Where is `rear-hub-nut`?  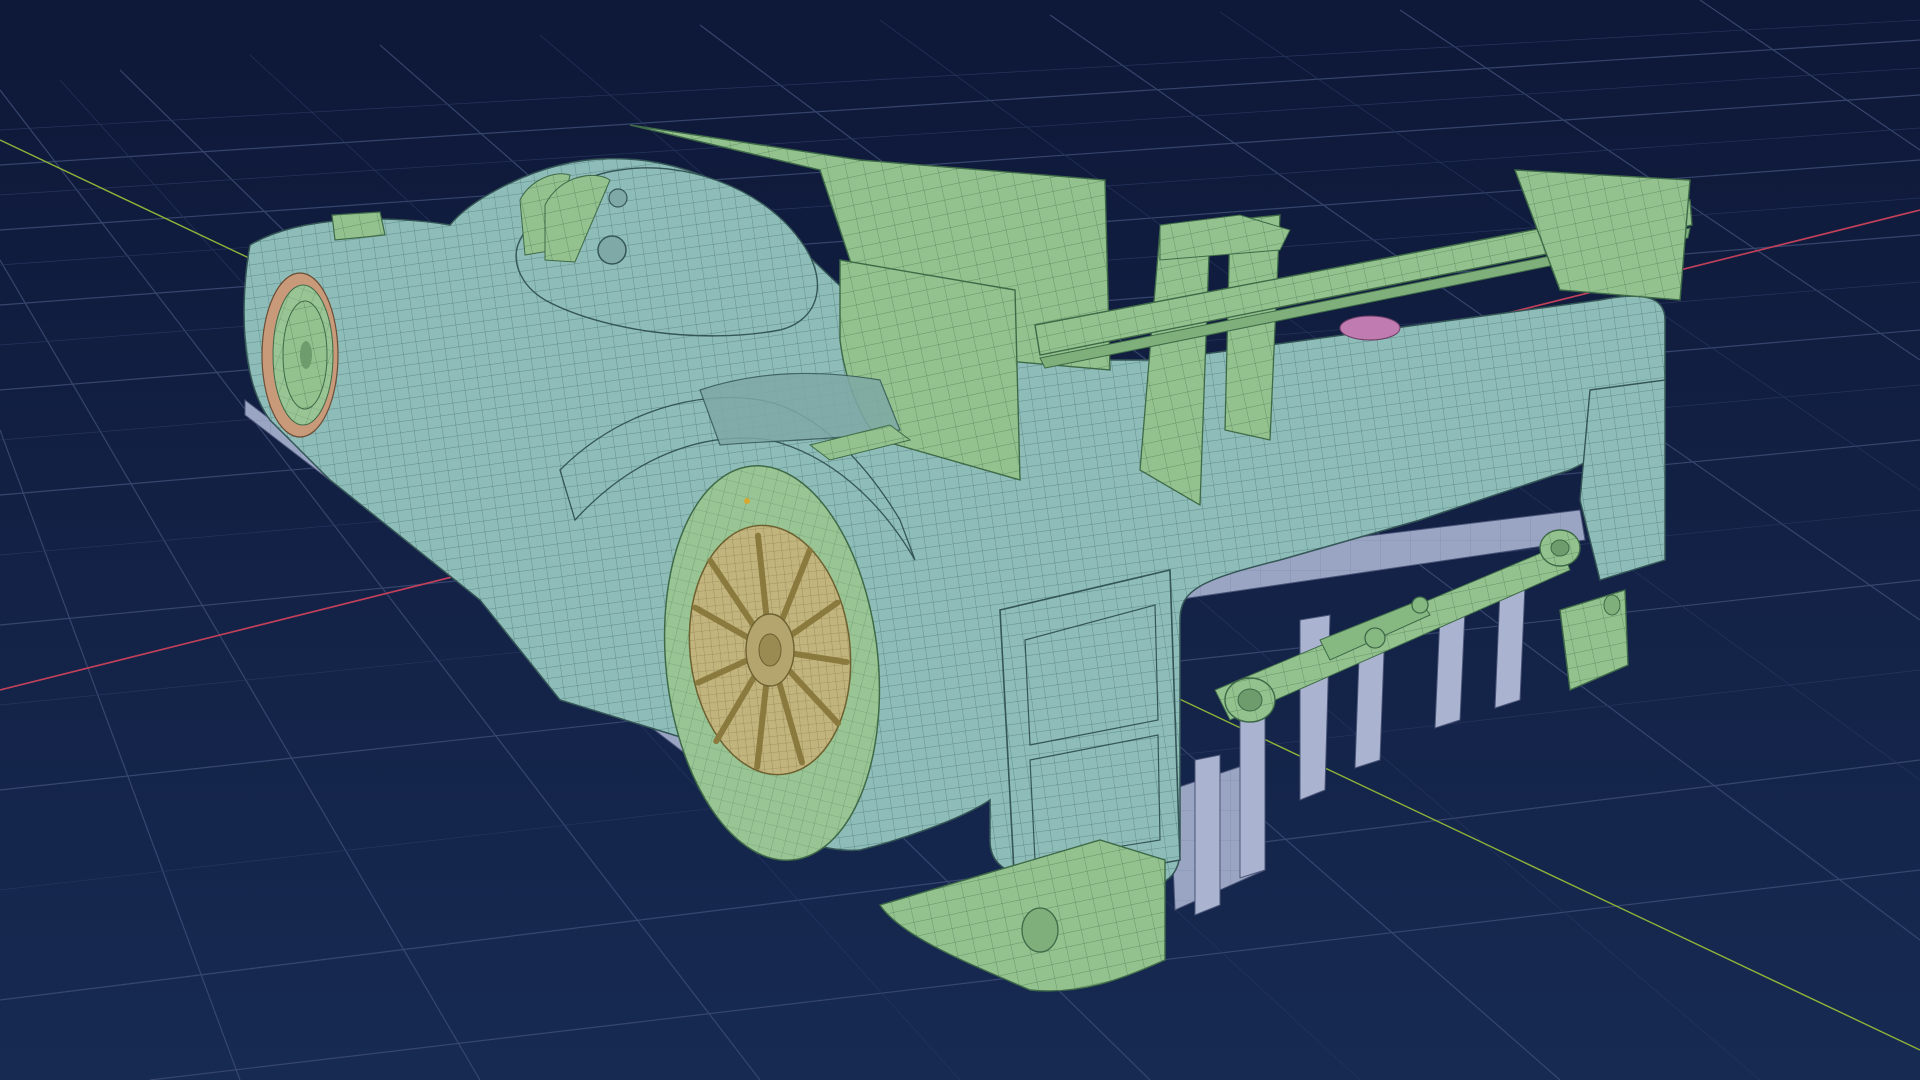 rear-hub-nut is located at coordinates (770, 650).